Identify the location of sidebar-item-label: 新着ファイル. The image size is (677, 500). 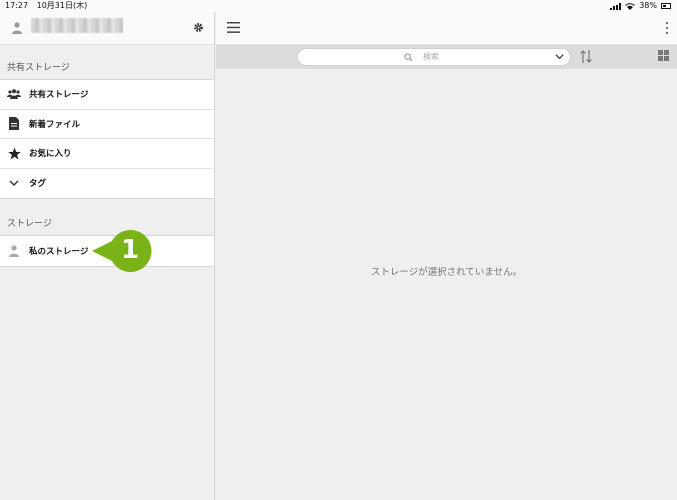
(55, 124).